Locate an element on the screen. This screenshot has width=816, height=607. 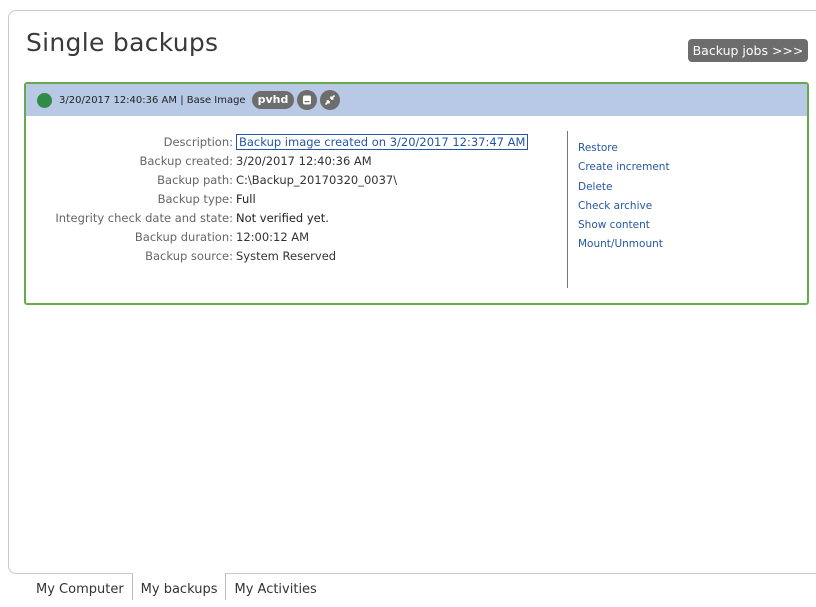
create-increment-link: Create increment is located at coordinates (624, 167).